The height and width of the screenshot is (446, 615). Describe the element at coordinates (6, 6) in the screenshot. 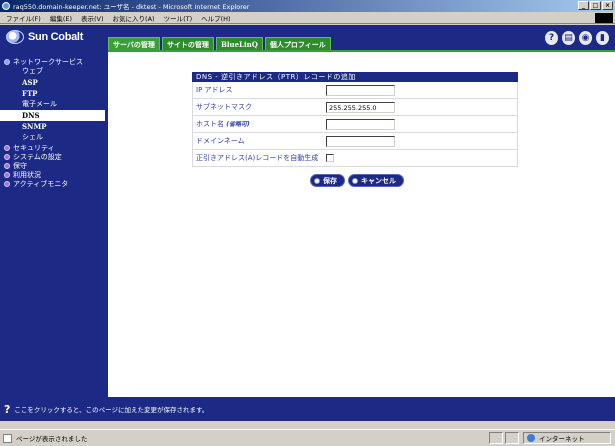

I see `internet-explorer-icon` at that location.